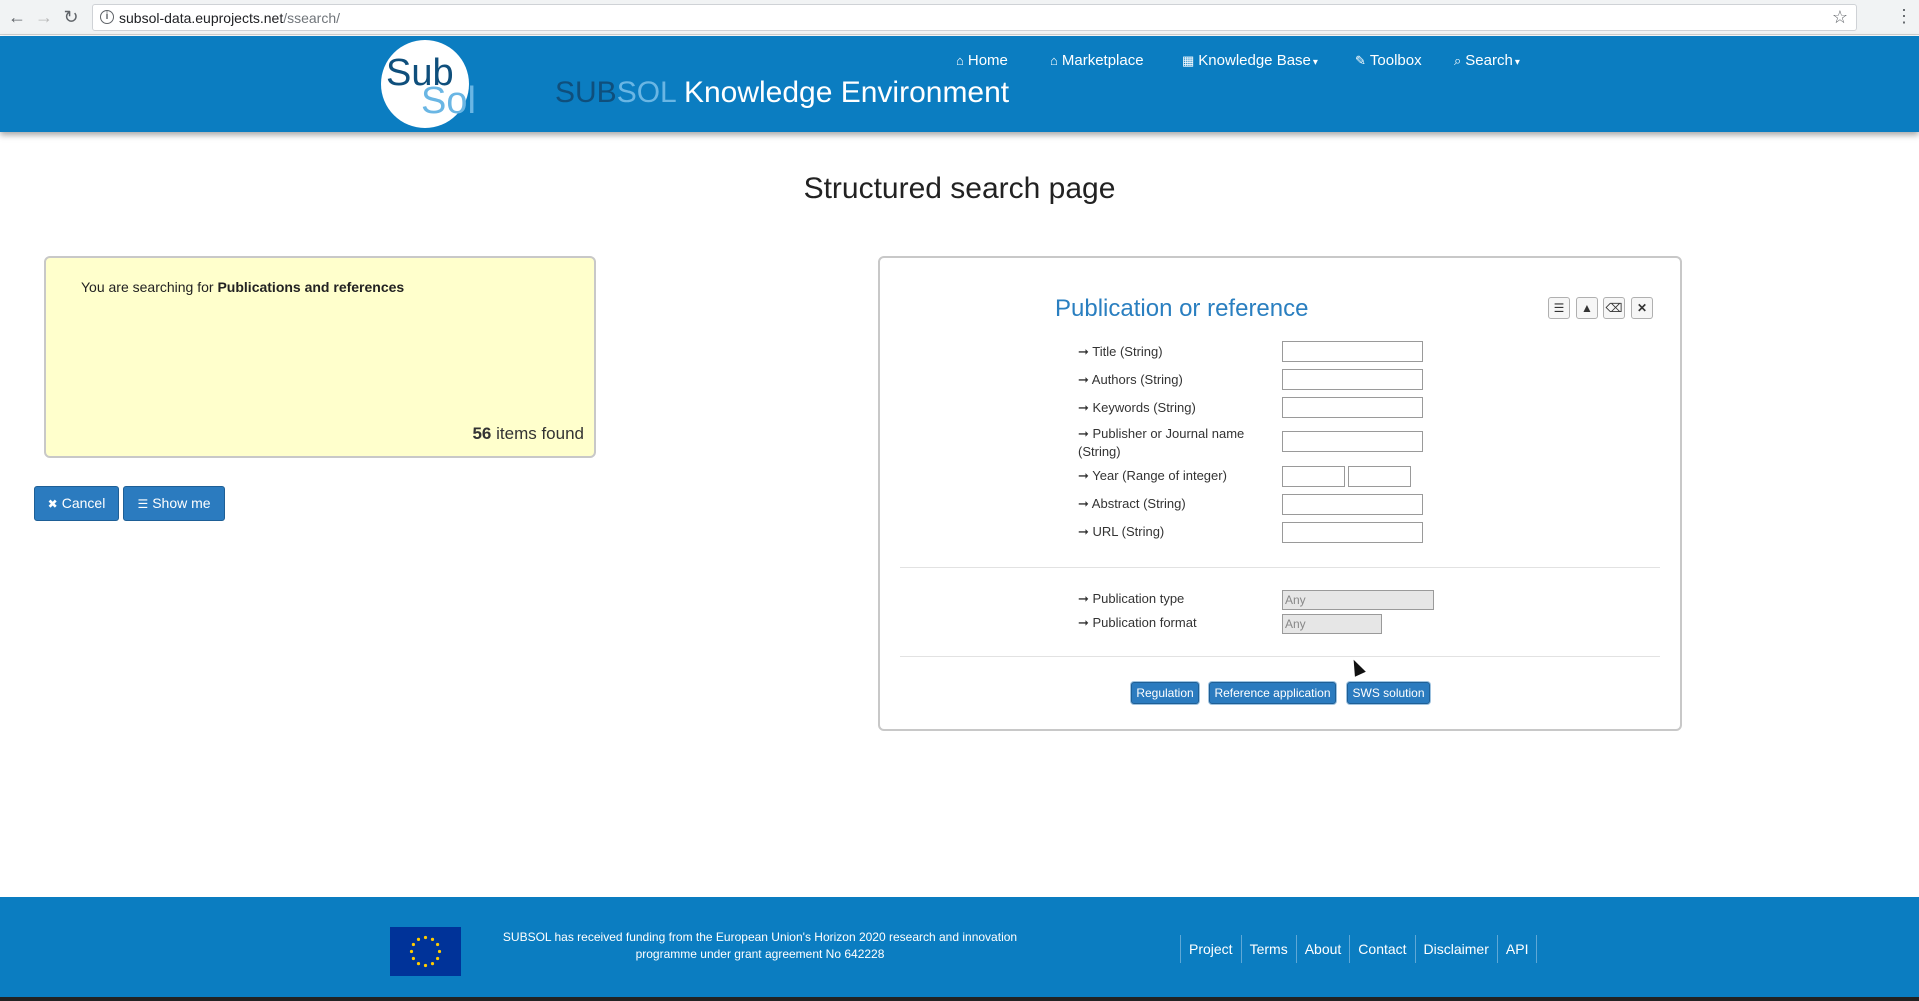  What do you see at coordinates (1381, 949) in the screenshot?
I see `footer-link-contact: Contact` at bounding box center [1381, 949].